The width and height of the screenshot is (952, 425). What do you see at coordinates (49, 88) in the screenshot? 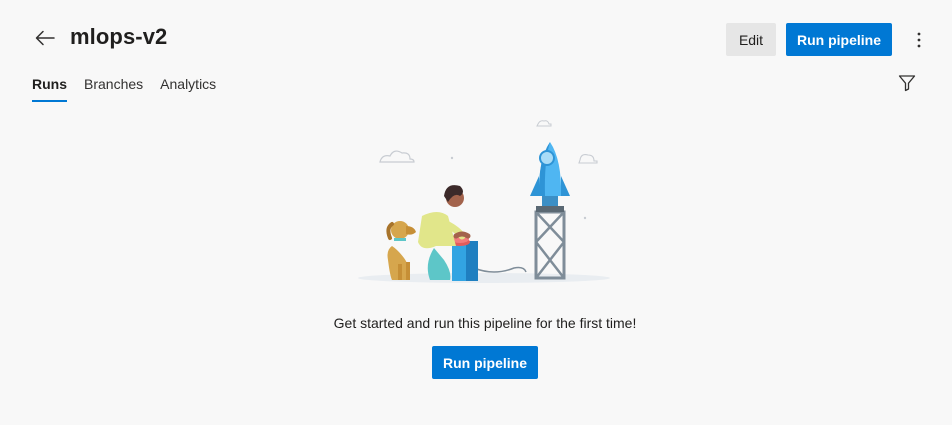
I see `tab-runs: Runs` at bounding box center [49, 88].